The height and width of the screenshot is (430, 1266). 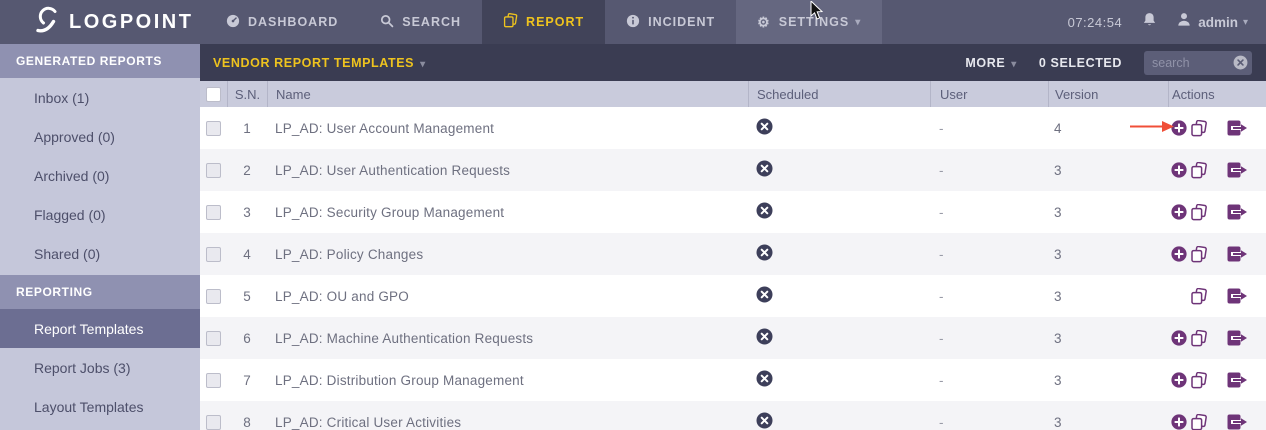 What do you see at coordinates (839, 94) in the screenshot?
I see `column-header-scheduled: Scheduled` at bounding box center [839, 94].